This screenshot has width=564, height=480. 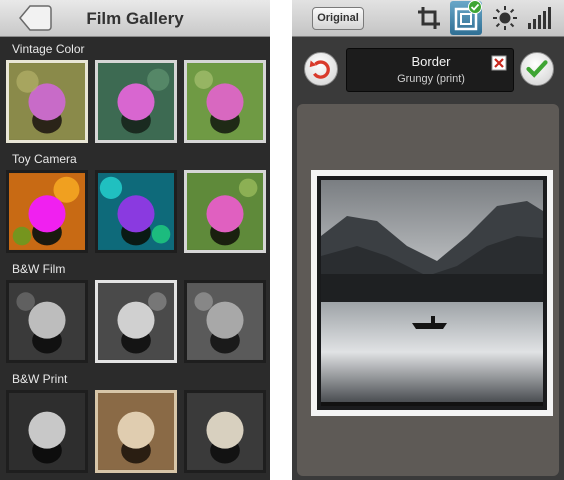 I want to click on section-label-toy-camera: Toy Camera, so click(x=44, y=159).